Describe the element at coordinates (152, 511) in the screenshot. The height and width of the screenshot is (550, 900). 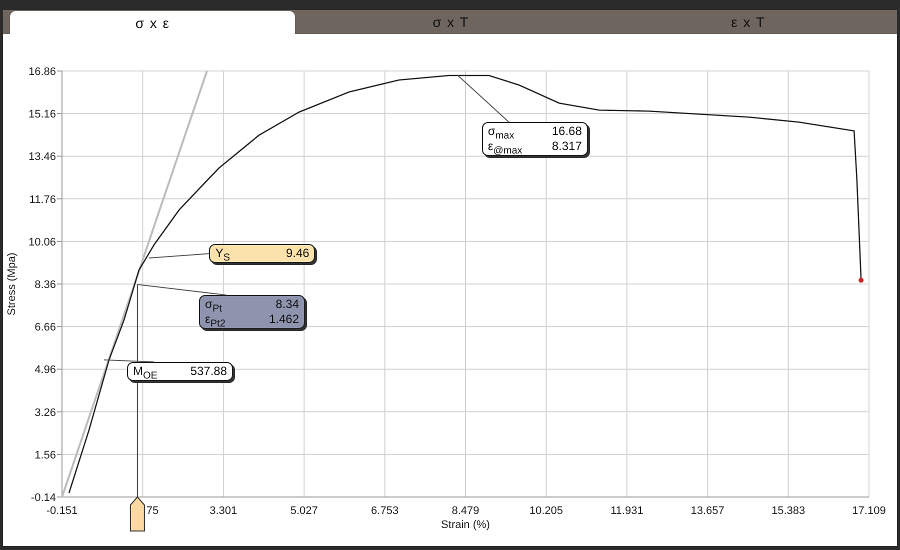
I see `x-tick-label: 75` at that location.